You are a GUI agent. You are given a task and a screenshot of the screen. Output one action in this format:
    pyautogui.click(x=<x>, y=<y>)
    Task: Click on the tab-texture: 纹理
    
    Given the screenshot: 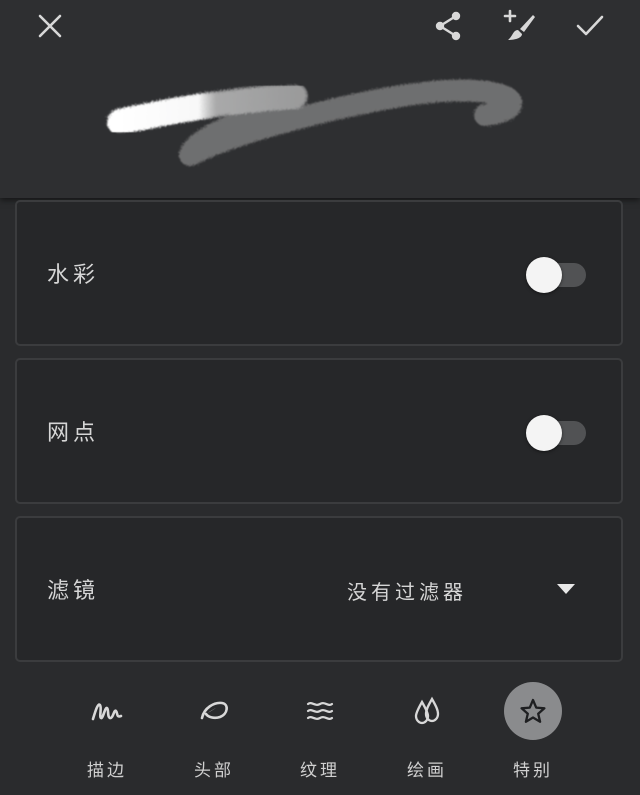 What is the action you would take?
    pyautogui.click(x=320, y=728)
    